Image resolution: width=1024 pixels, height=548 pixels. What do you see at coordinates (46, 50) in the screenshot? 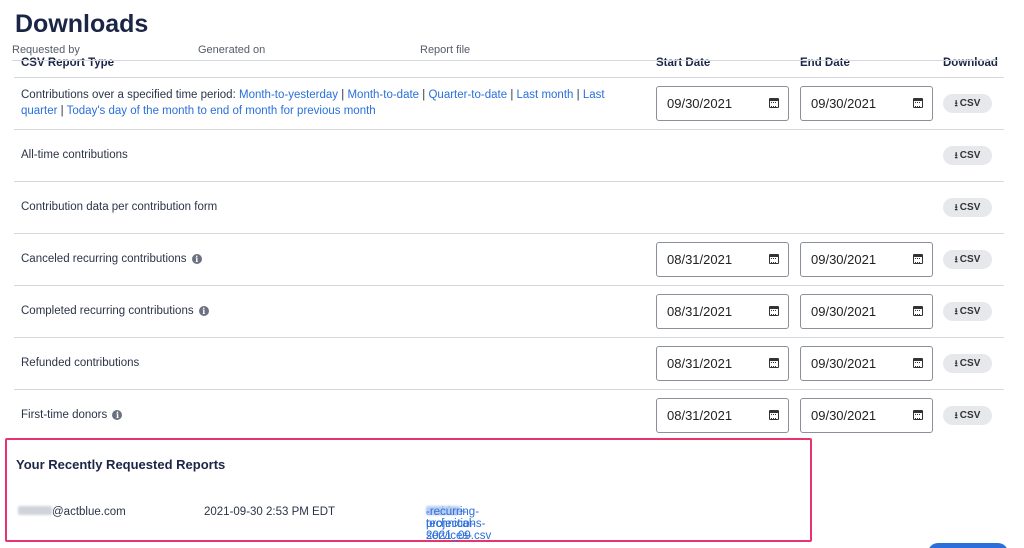
I see `header-requested-by: Requested by` at bounding box center [46, 50].